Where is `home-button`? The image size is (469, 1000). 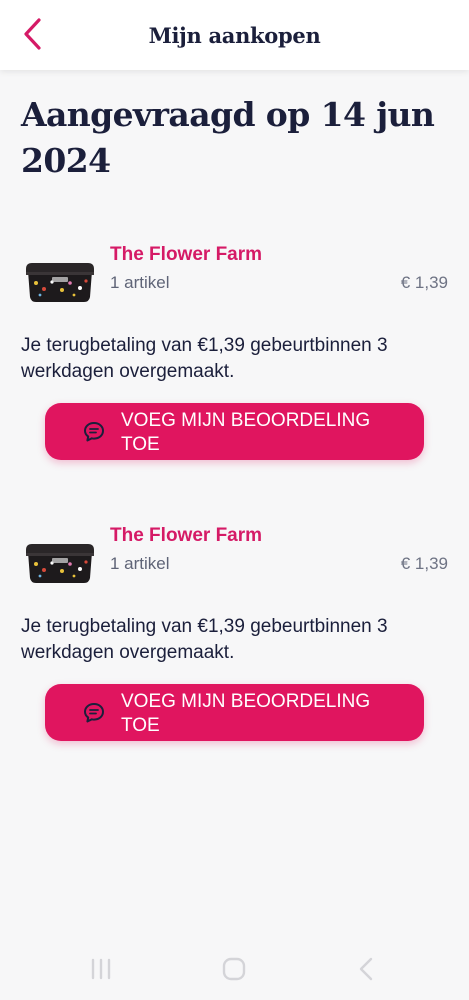 home-button is located at coordinates (234, 969).